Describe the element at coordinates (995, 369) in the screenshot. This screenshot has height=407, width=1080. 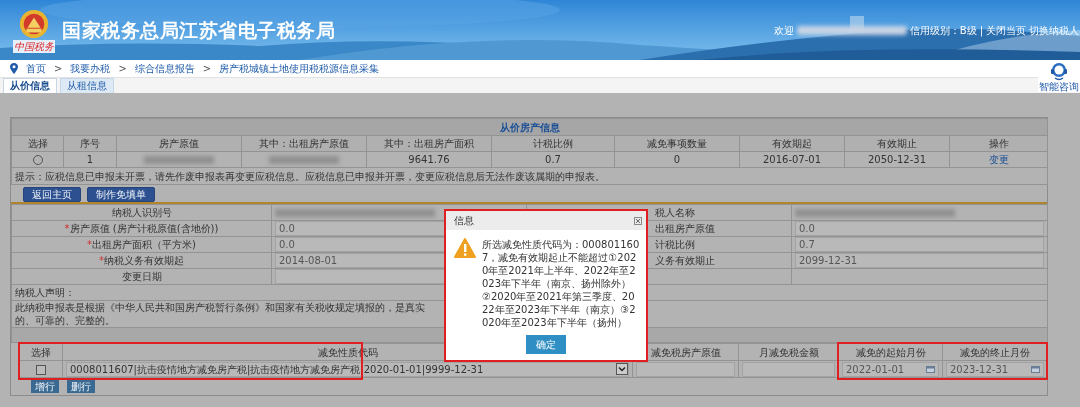
I see `date-field: 2023-12-31` at that location.